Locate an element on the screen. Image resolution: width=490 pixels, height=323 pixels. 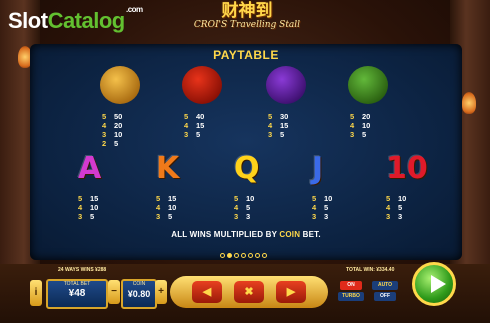
purple-doll-icon is located at coordinates (286, 85).